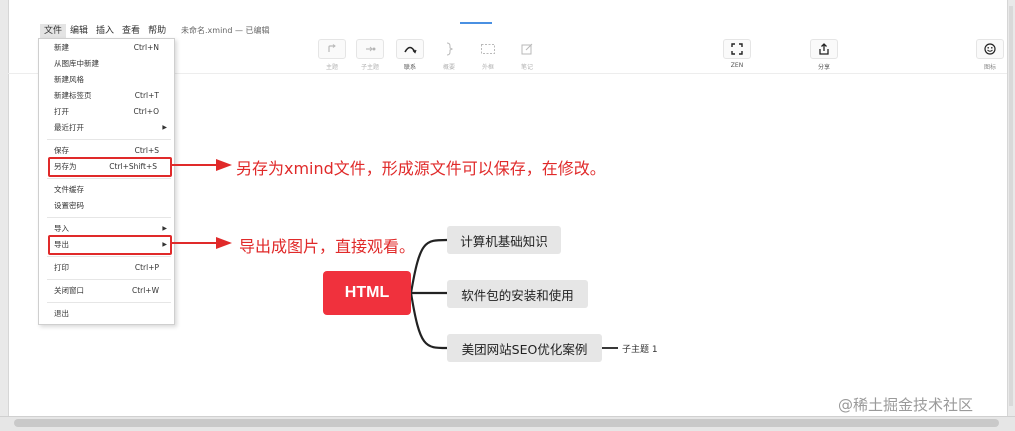  What do you see at coordinates (111, 314) in the screenshot?
I see `menu-quit: 退出` at bounding box center [111, 314].